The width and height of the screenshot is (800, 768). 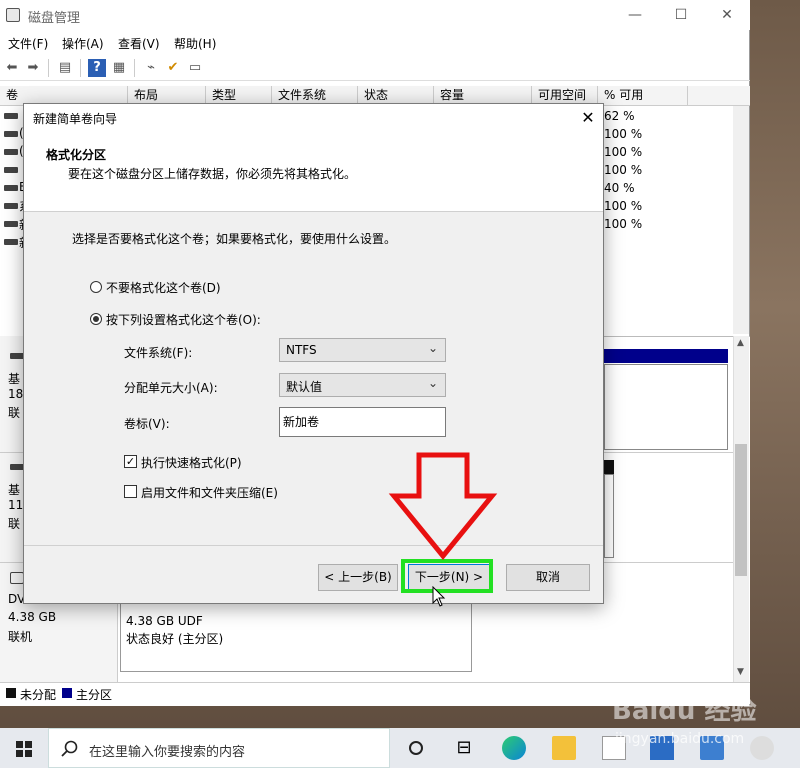 I want to click on menu-bar: 文件(F) 操作(A) 查看(V) 帮助(H), so click(x=375, y=42).